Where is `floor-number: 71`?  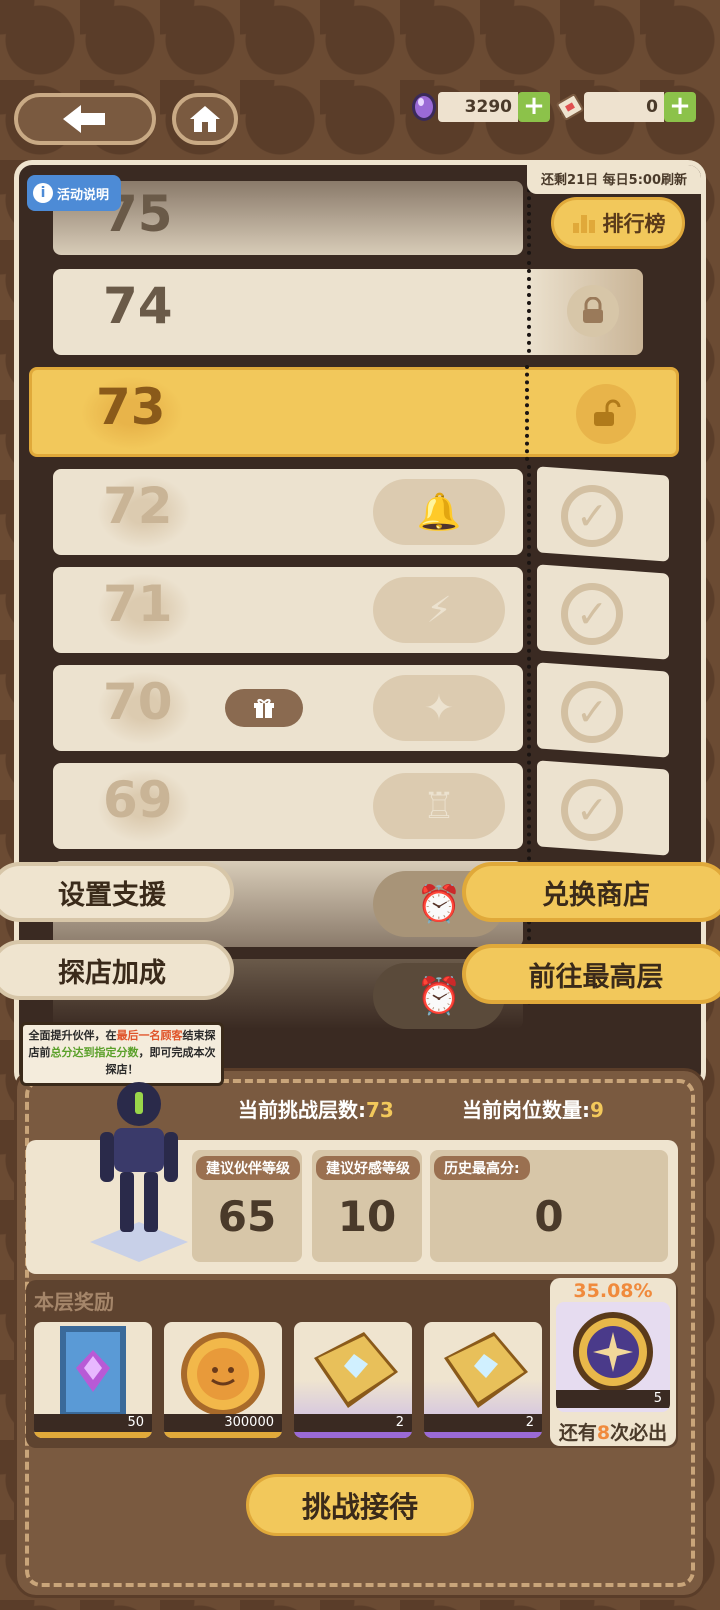
floor-number: 71 is located at coordinates (138, 604).